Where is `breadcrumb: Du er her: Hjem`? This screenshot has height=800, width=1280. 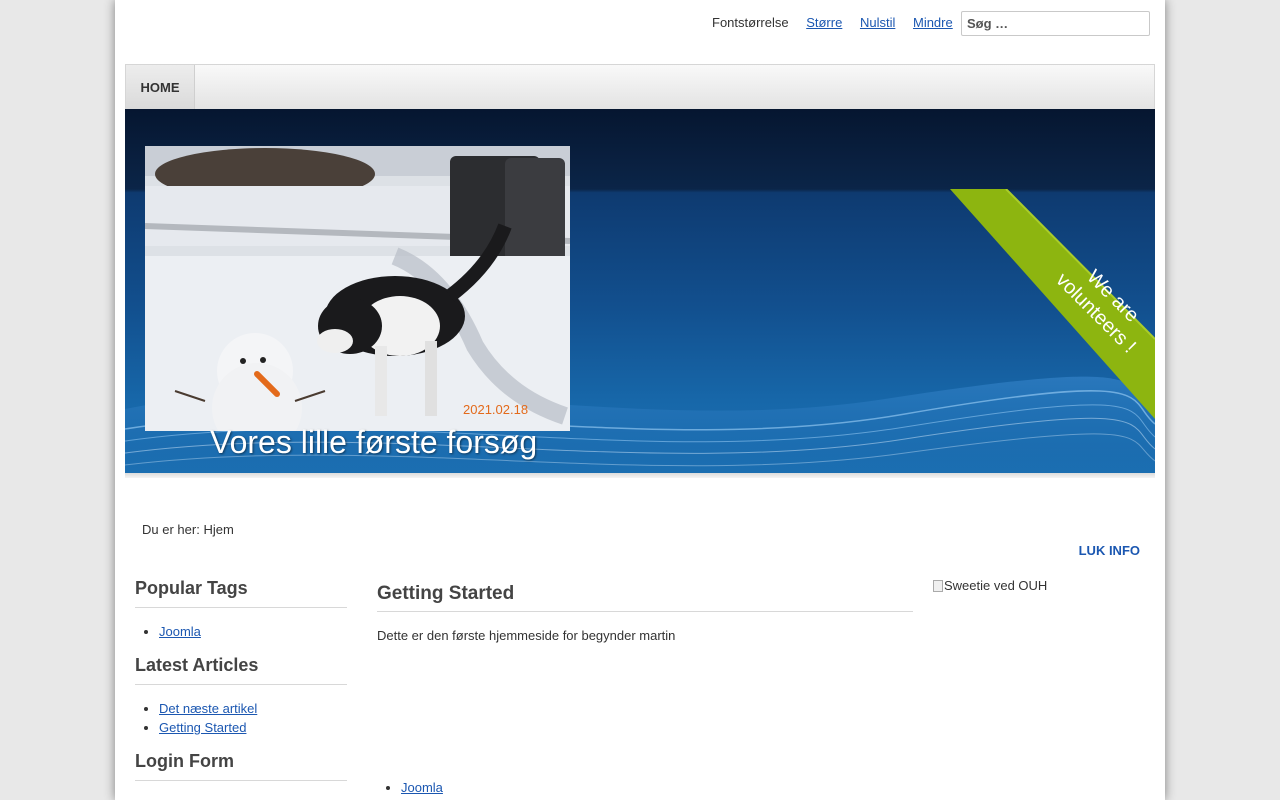
breadcrumb: Du er her: Hjem is located at coordinates (188, 529).